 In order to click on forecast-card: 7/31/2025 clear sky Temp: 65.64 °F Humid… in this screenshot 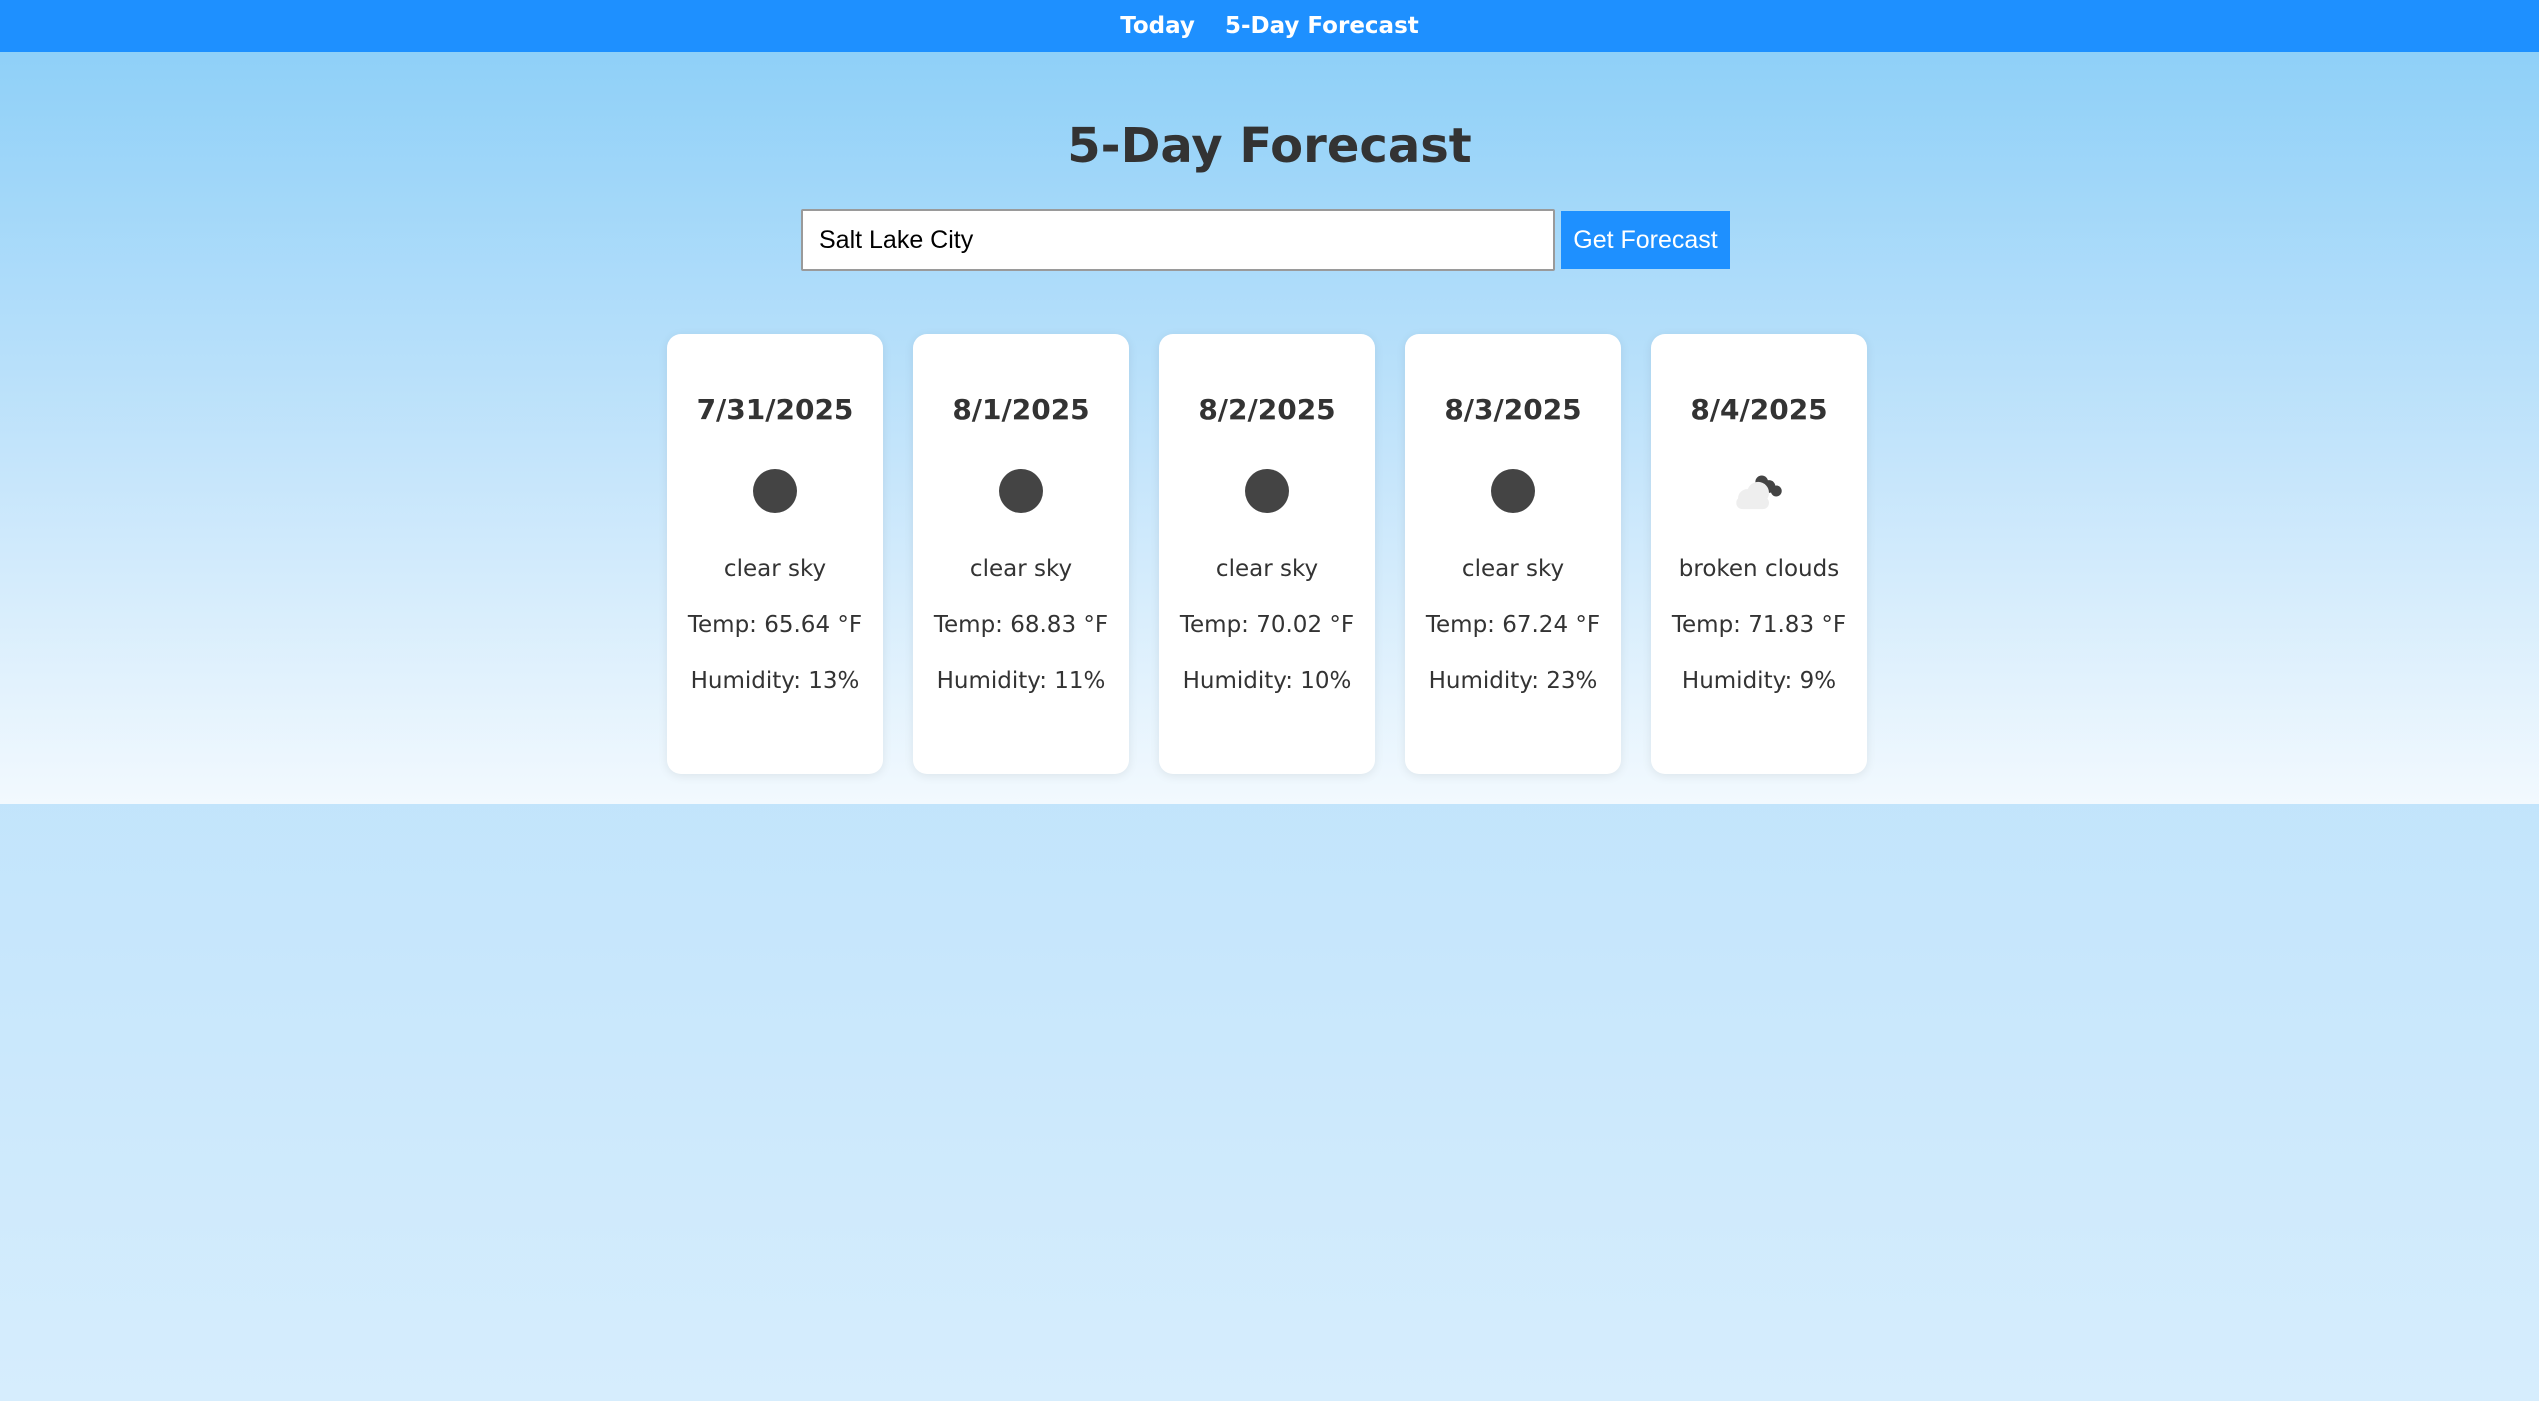, I will do `click(775, 554)`.